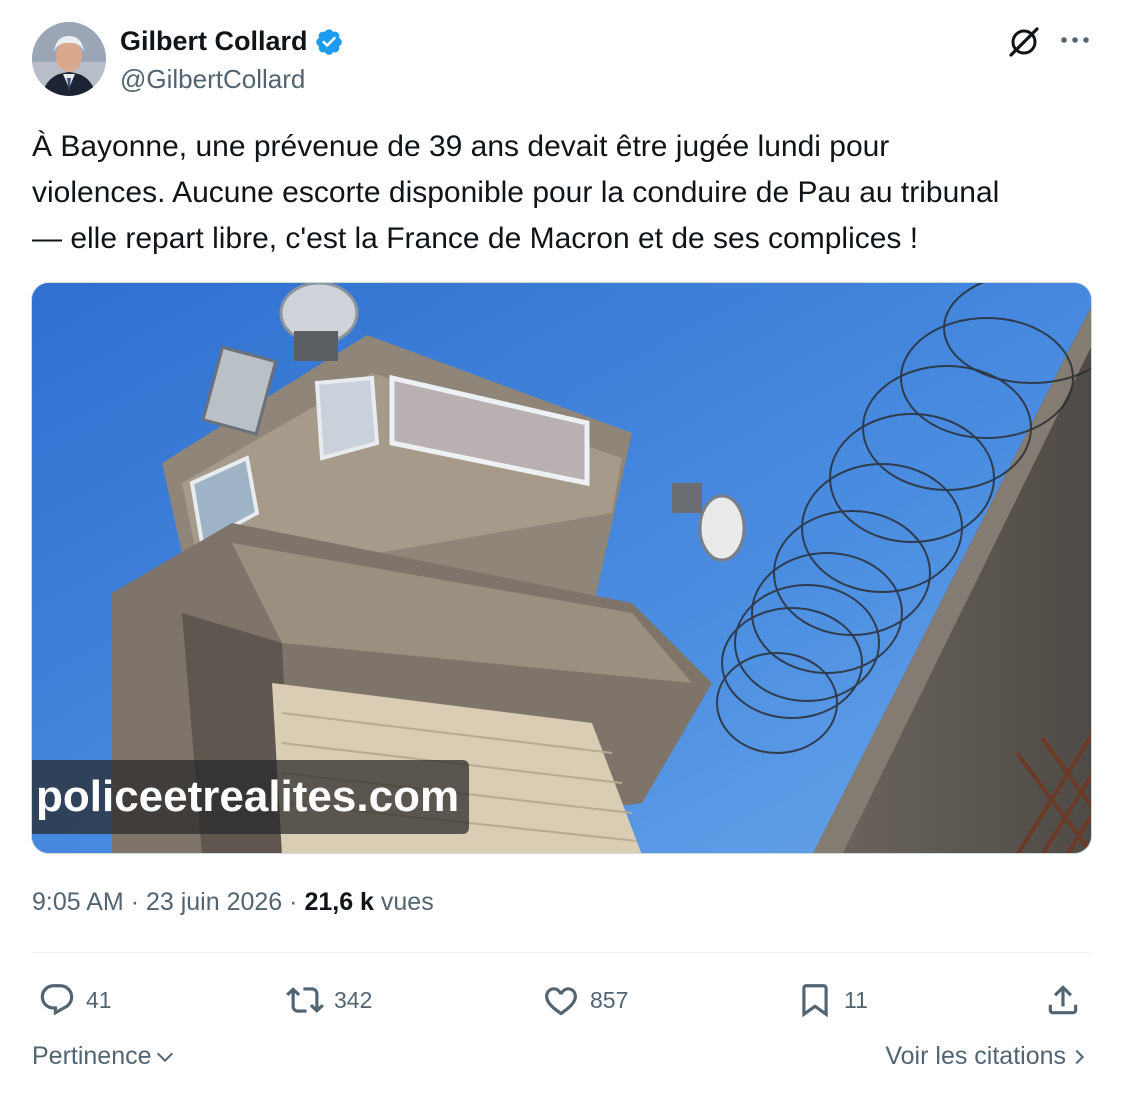  I want to click on views-label: vues, so click(407, 902).